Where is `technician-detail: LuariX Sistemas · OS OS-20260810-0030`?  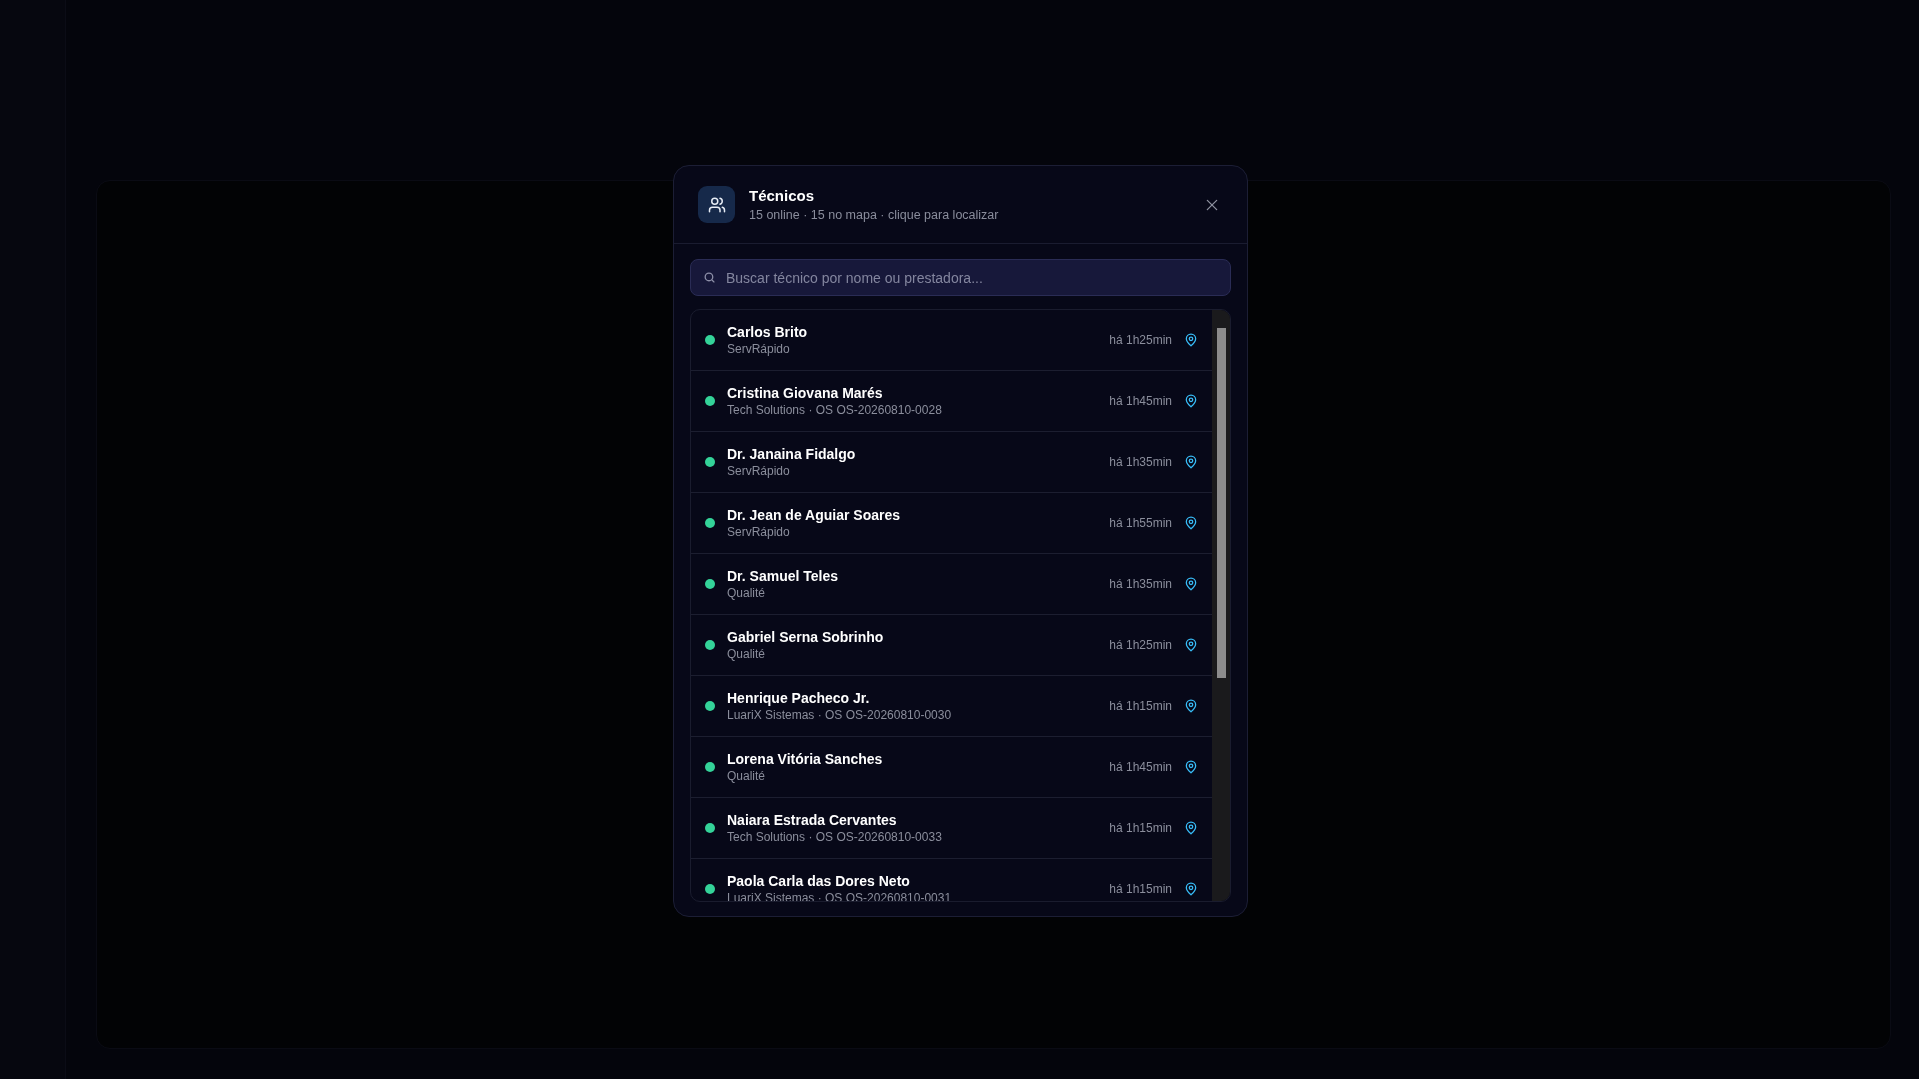 technician-detail: LuariX Sistemas · OS OS-20260810-0030 is located at coordinates (840, 715).